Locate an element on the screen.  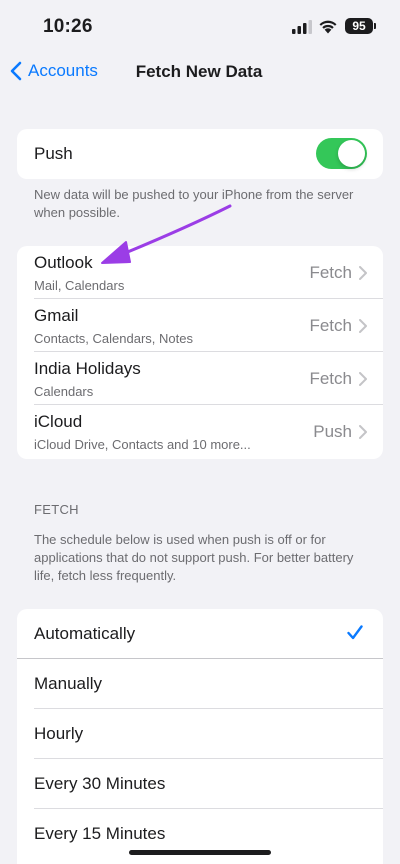
fetch-option-label: Every 15 Minutes is located at coordinates (100, 833).